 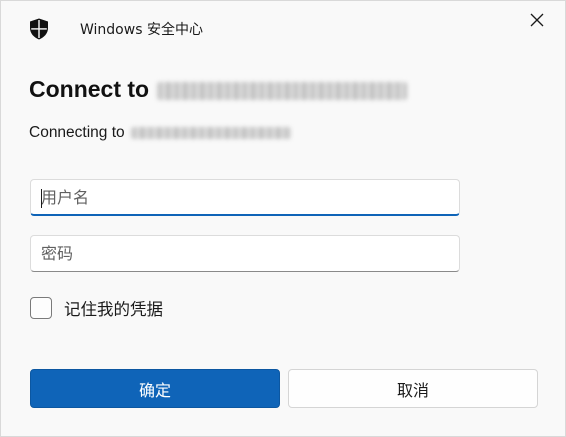 I want to click on subheading-text: Connecting to, so click(x=77, y=132).